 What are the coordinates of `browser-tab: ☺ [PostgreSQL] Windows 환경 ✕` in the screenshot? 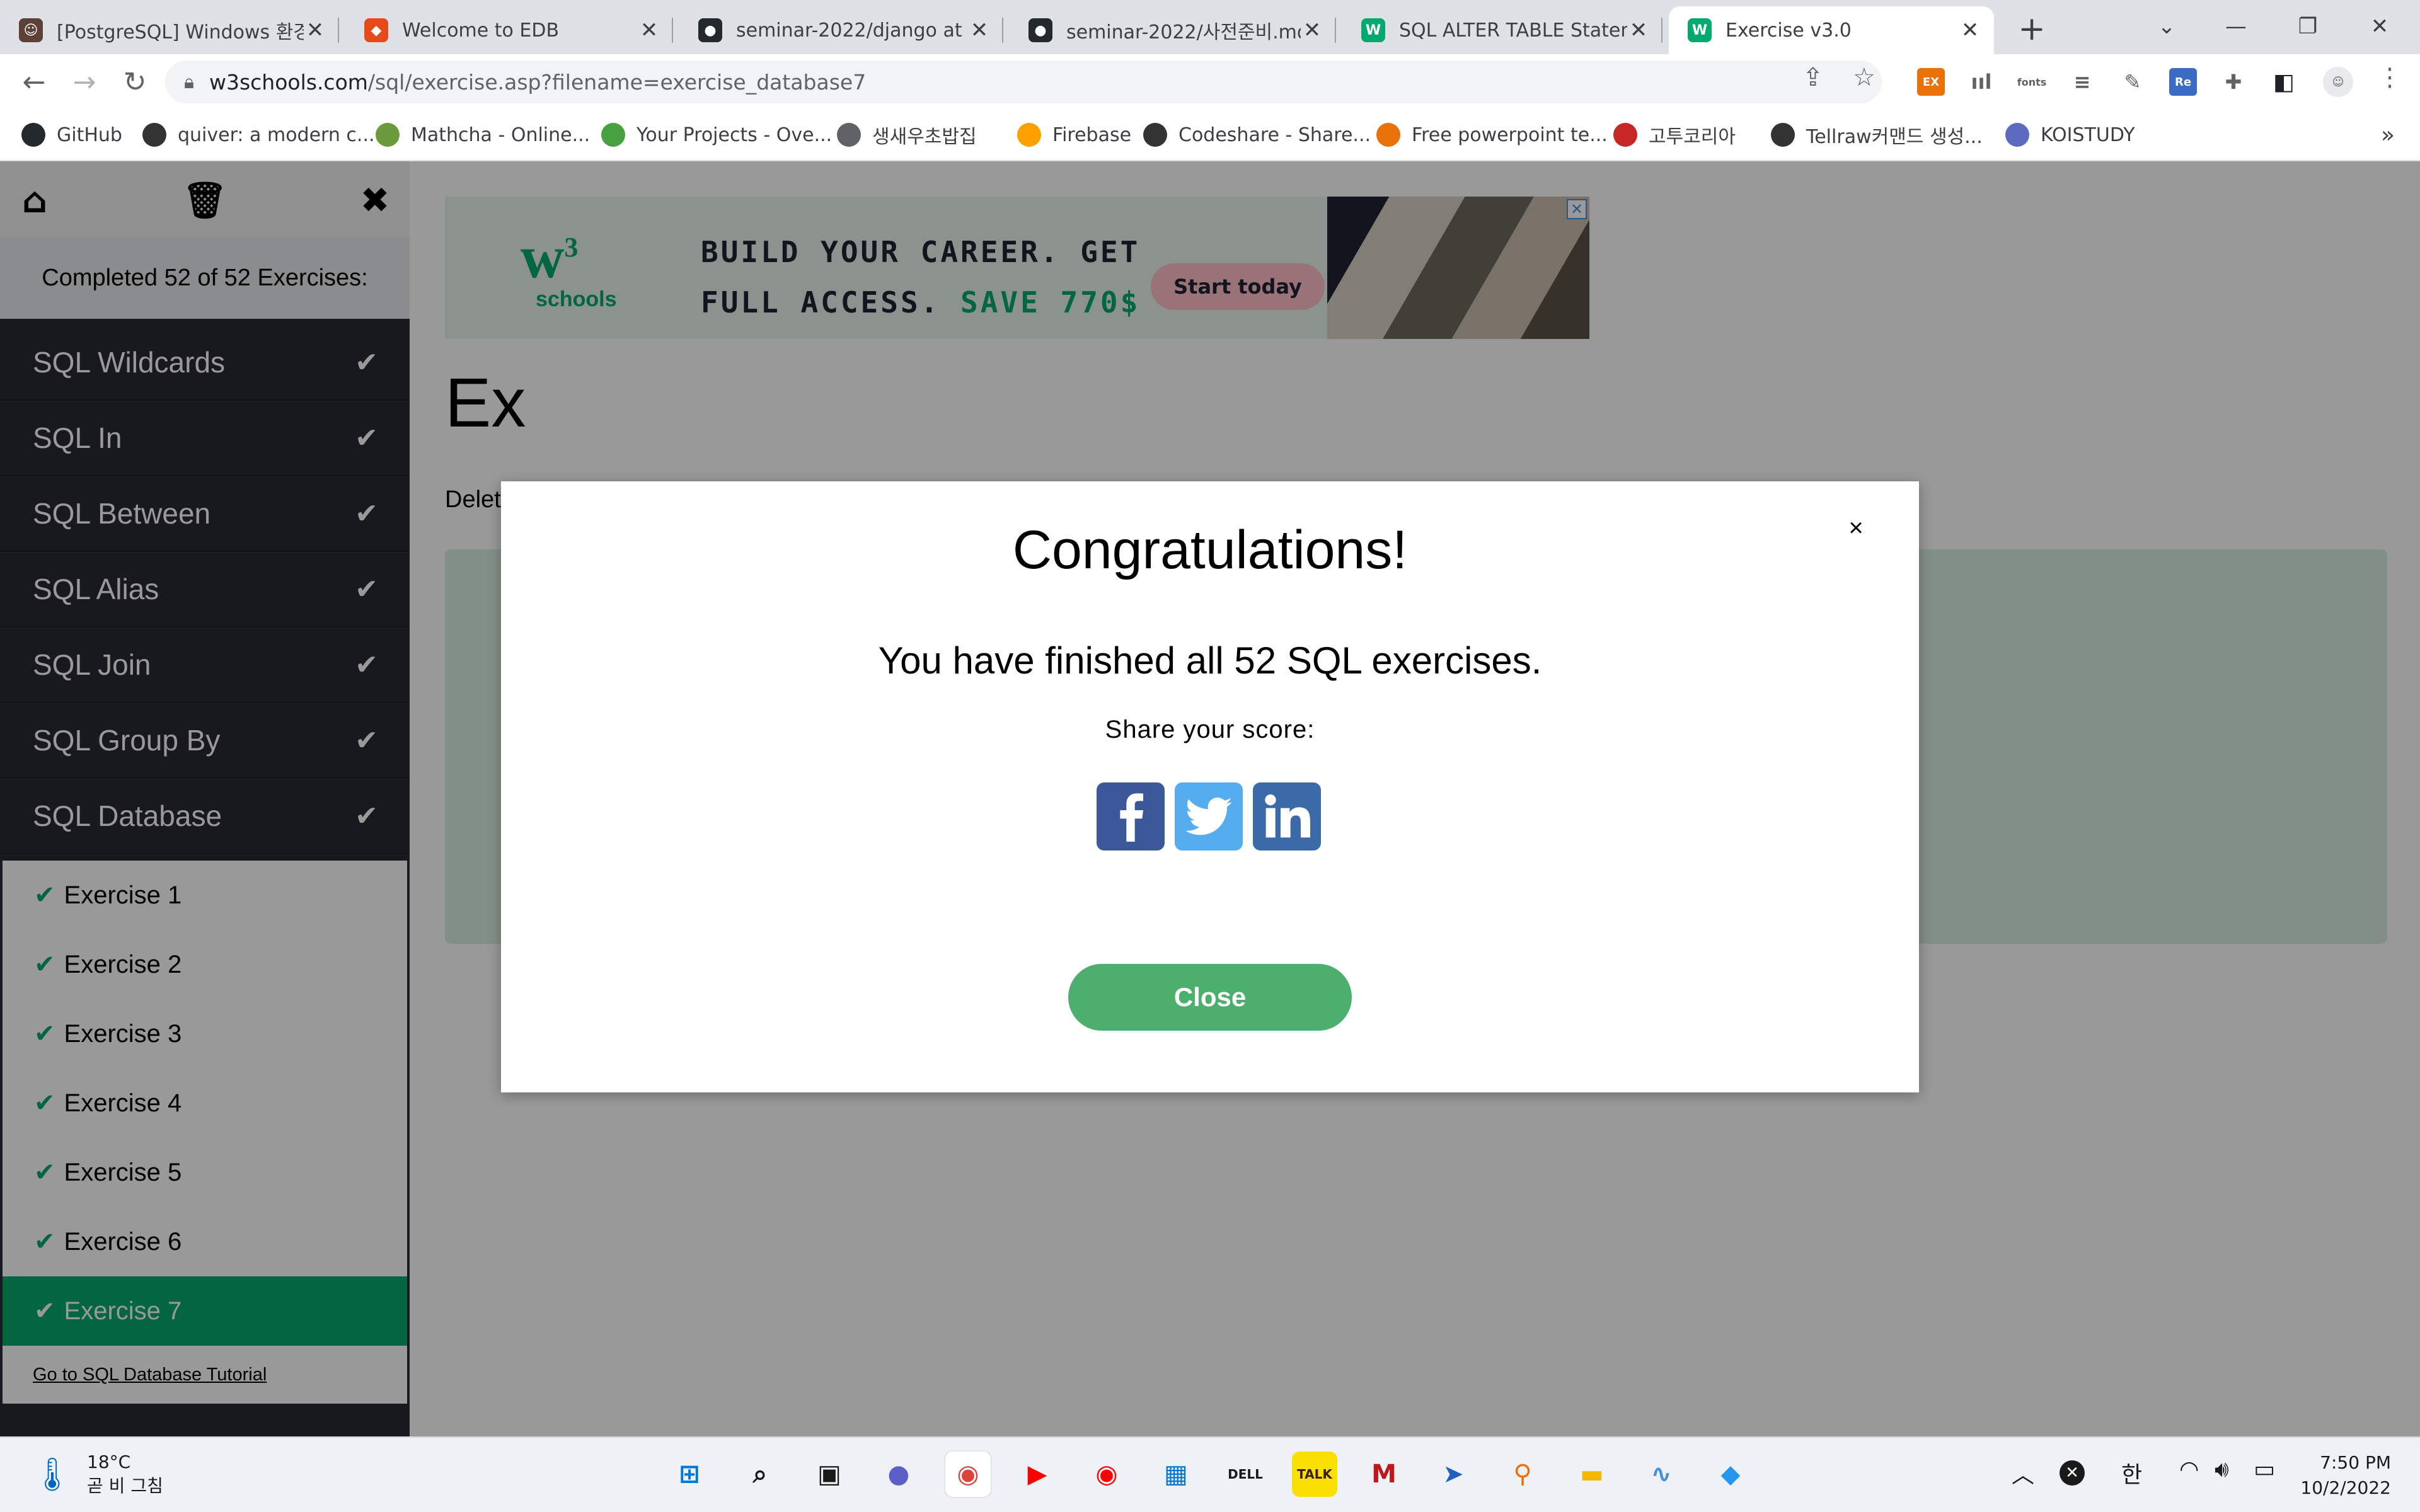 It's located at (169, 30).